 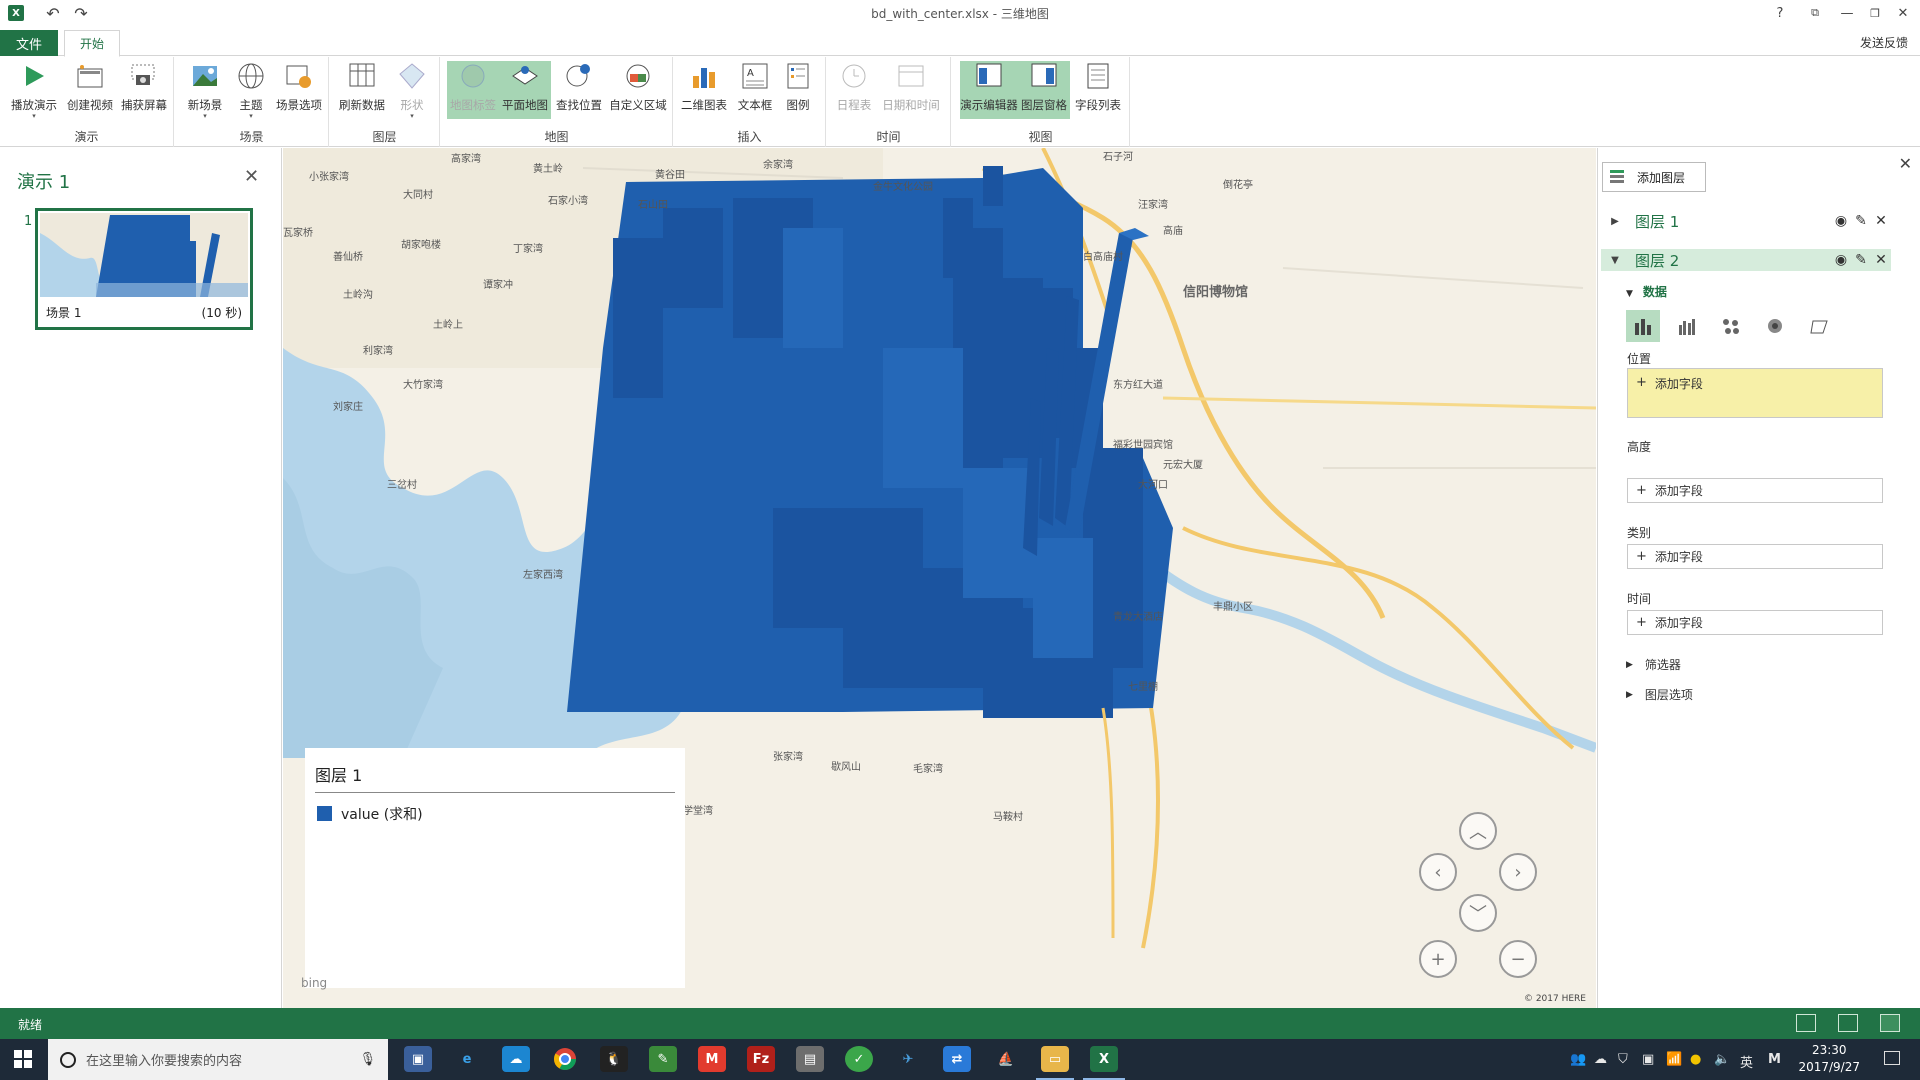 I want to click on taskbar-app-excel-icon: X, so click(x=1104, y=1059).